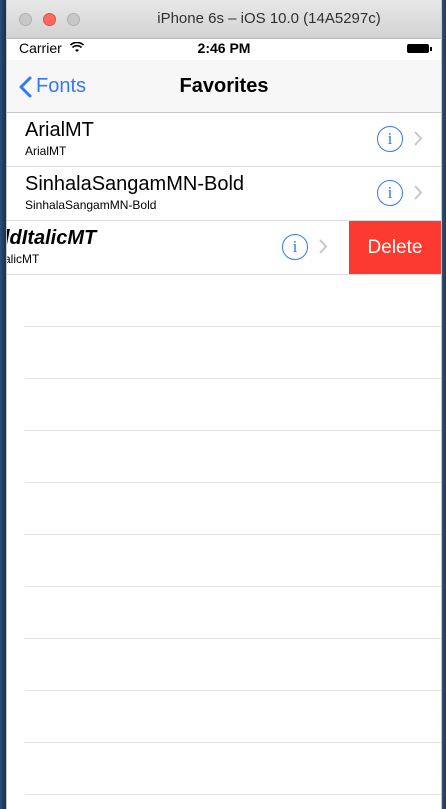 The width and height of the screenshot is (446, 809). I want to click on font-name: ArialMT, so click(59, 130).